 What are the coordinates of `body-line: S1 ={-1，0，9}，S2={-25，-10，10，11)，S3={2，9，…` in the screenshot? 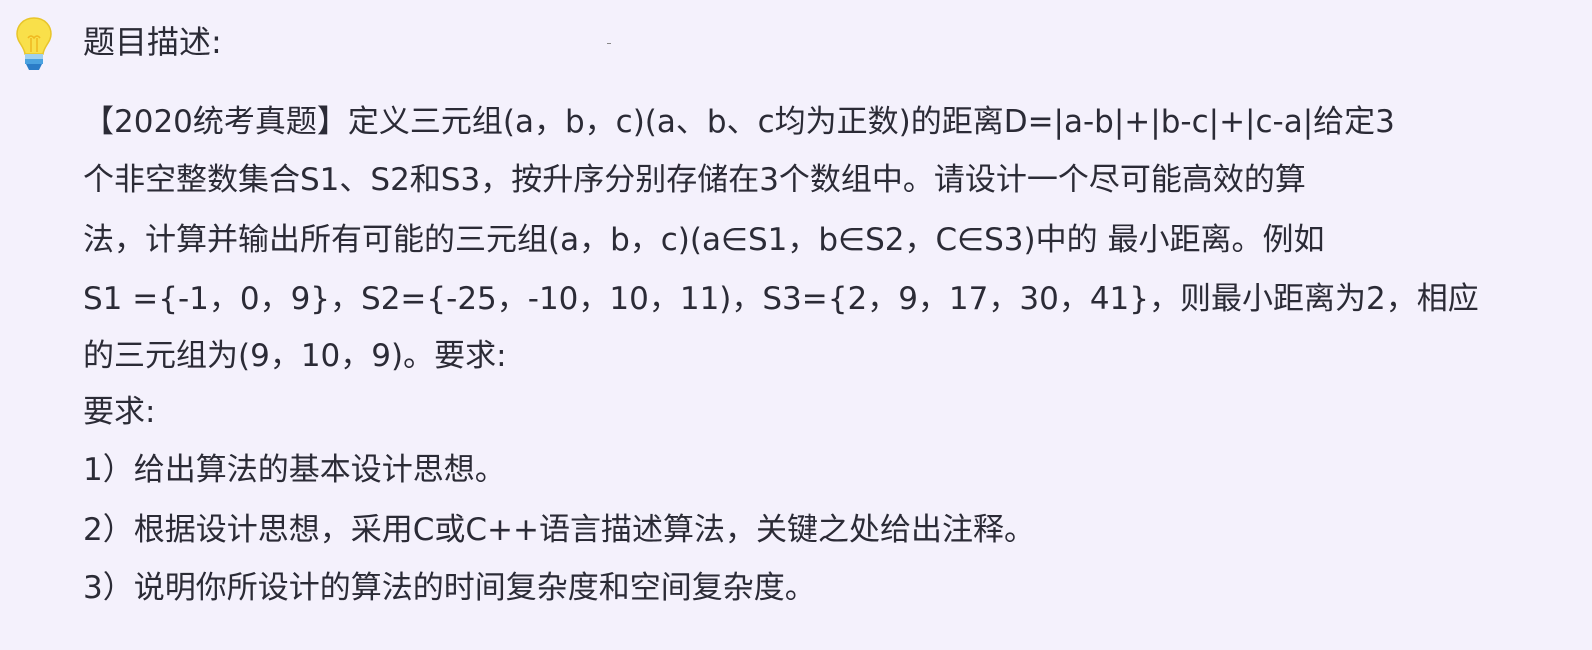 It's located at (781, 299).